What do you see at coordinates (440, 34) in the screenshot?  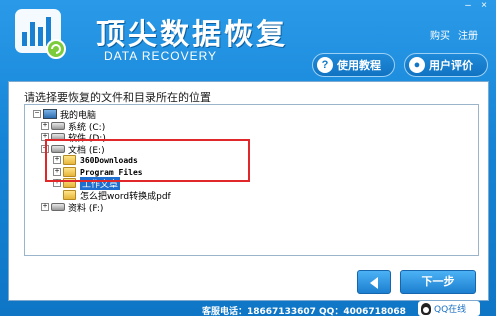 I see `buy-link: 购买` at bounding box center [440, 34].